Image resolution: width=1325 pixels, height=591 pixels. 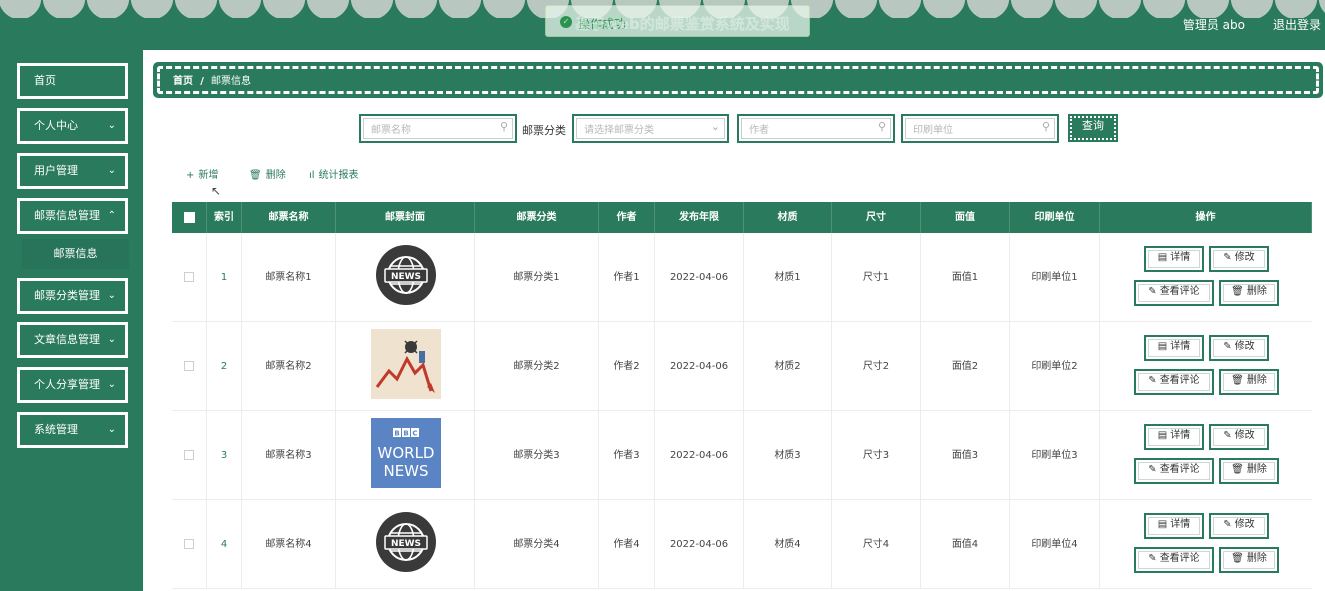 I want to click on table-header: 索引 邮票名称 邮票封面 邮票分类 作者 发布年限 材质 尺寸 面值 印刷单位 操作, so click(x=742, y=217).